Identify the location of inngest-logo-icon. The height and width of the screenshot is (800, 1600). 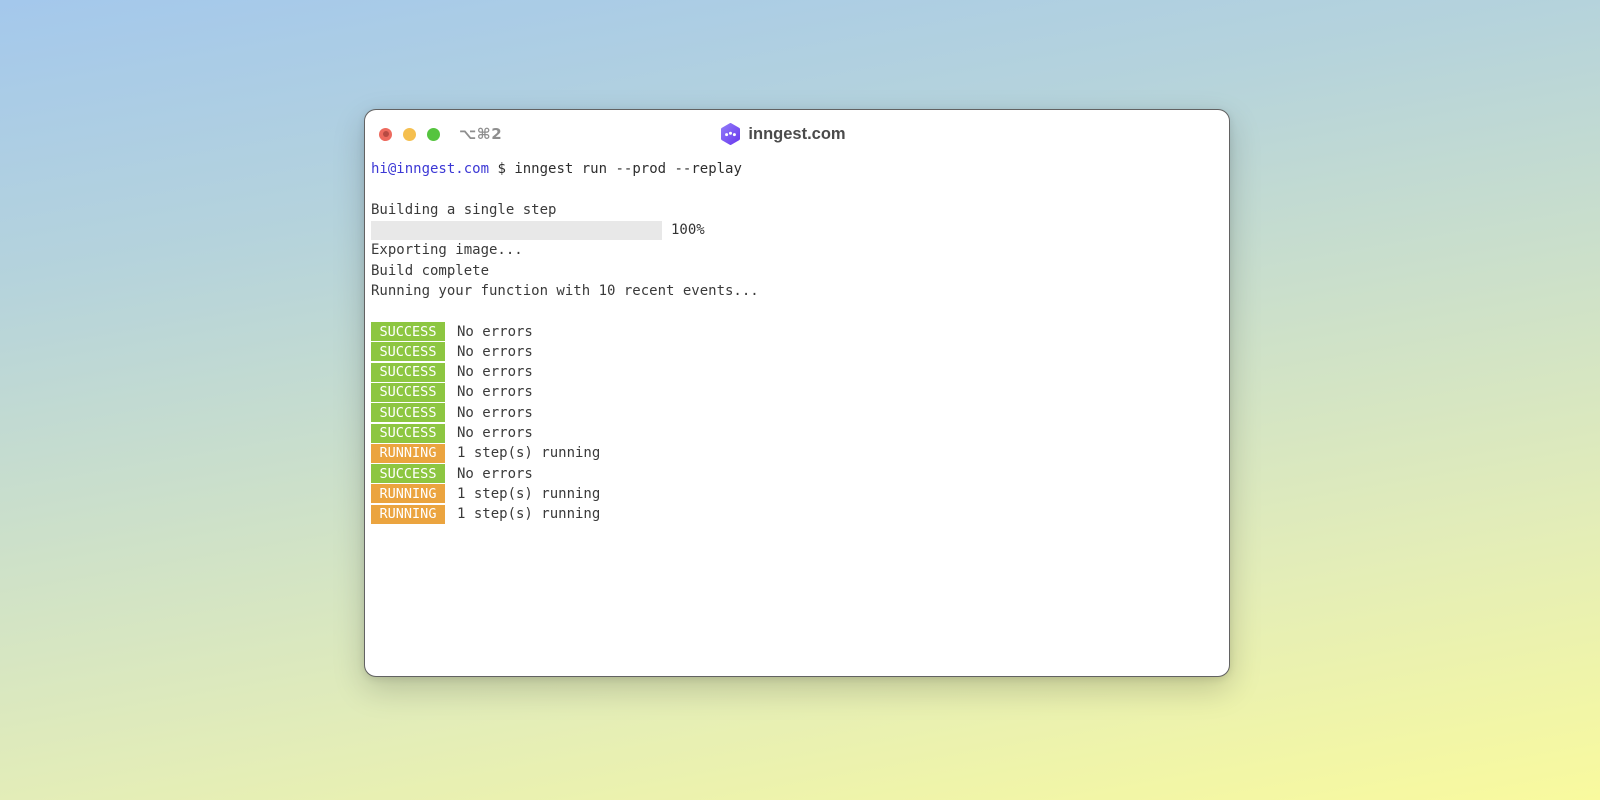
(730, 134).